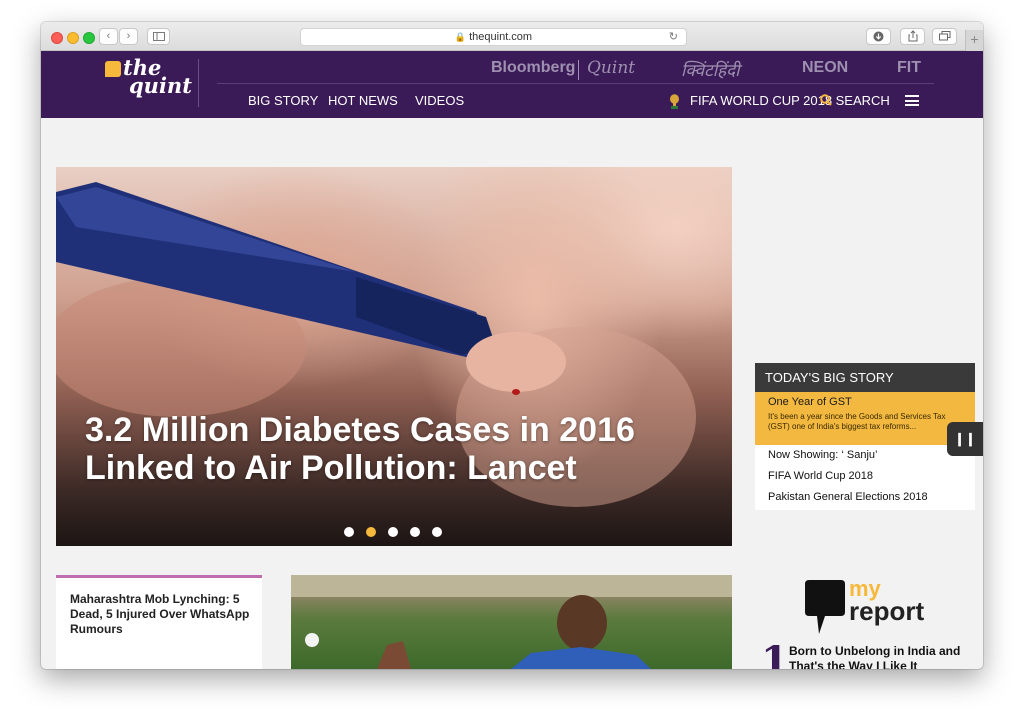 Image resolution: width=1024 pixels, height=728 pixels. I want to click on my-report-logo-report: report, so click(887, 611).